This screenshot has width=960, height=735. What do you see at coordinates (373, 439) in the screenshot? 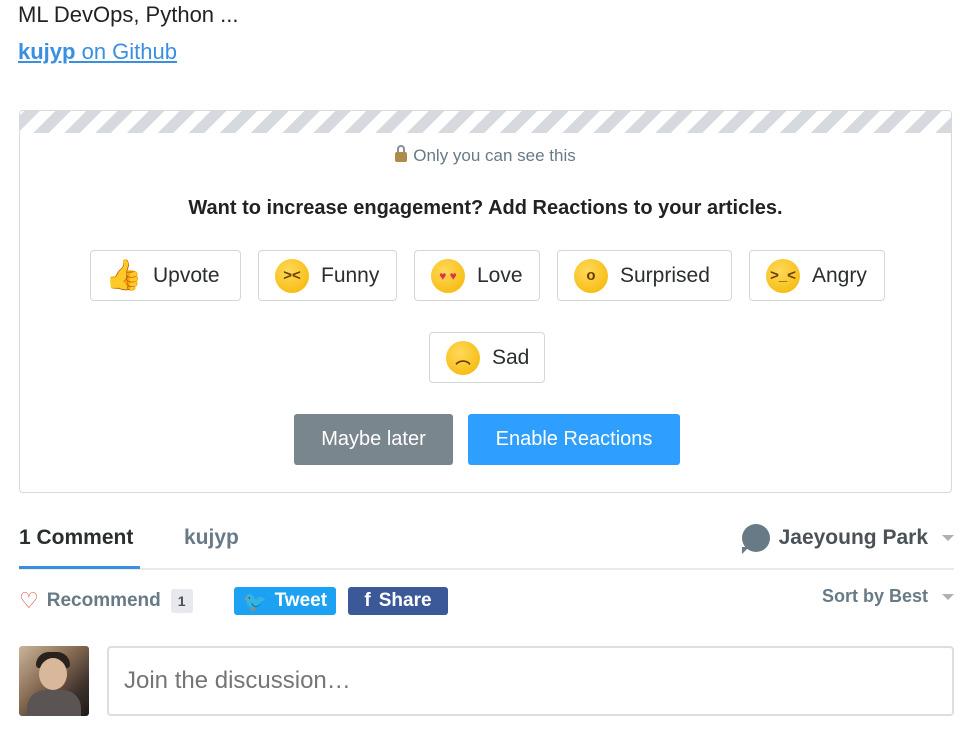
I see `maybe-later-button: Maybe later` at bounding box center [373, 439].